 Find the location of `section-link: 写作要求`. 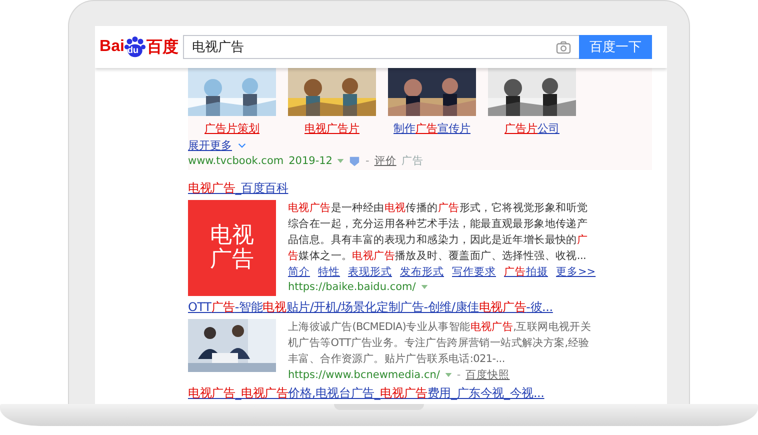

section-link: 写作要求 is located at coordinates (474, 272).